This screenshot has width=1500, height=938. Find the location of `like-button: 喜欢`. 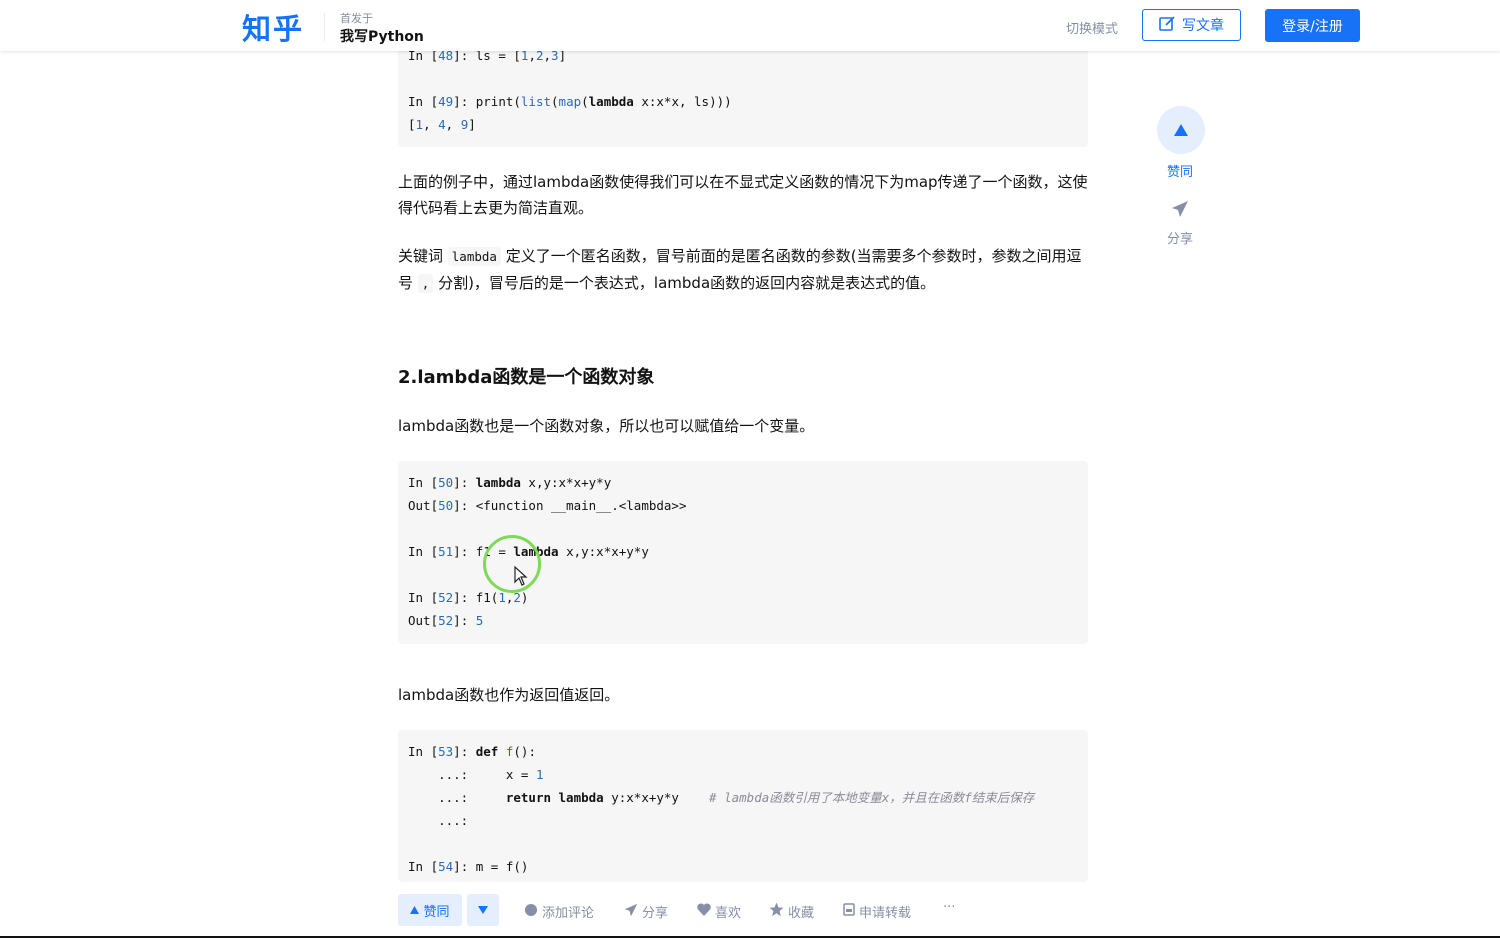

like-button: 喜欢 is located at coordinates (719, 911).